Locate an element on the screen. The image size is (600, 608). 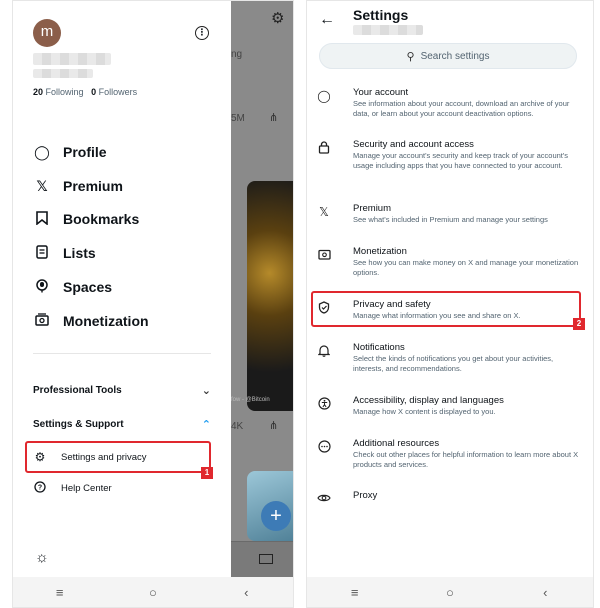
lock-icon is located at coordinates (324, 149).